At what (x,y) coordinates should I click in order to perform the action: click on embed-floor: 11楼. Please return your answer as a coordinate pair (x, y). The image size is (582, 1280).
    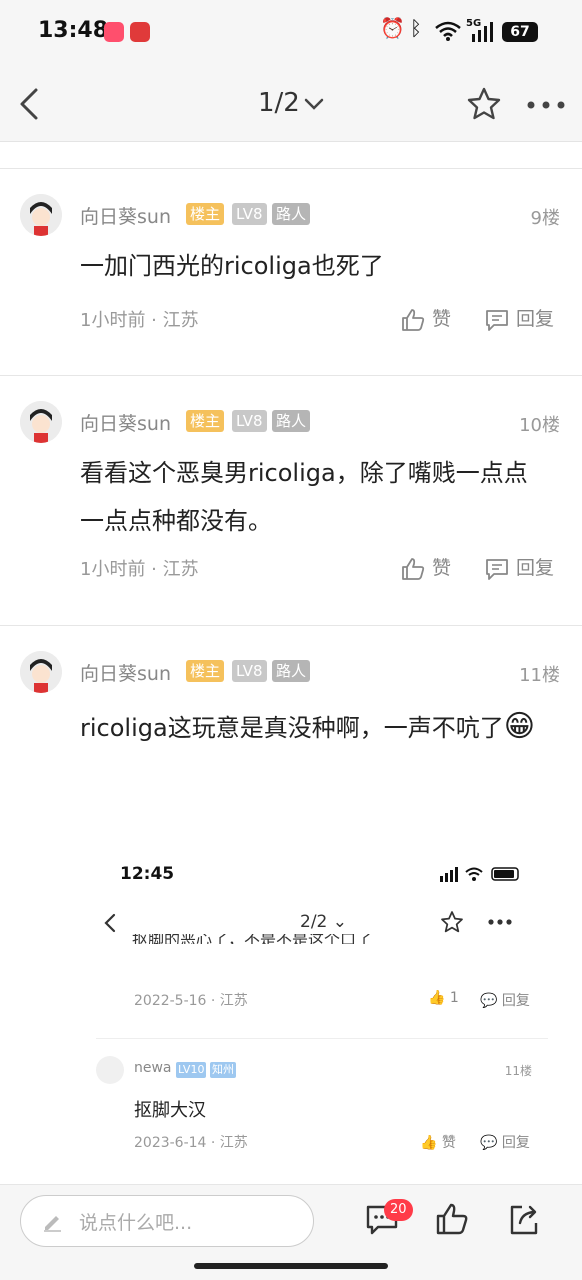
    Looking at the image, I should click on (518, 1071).